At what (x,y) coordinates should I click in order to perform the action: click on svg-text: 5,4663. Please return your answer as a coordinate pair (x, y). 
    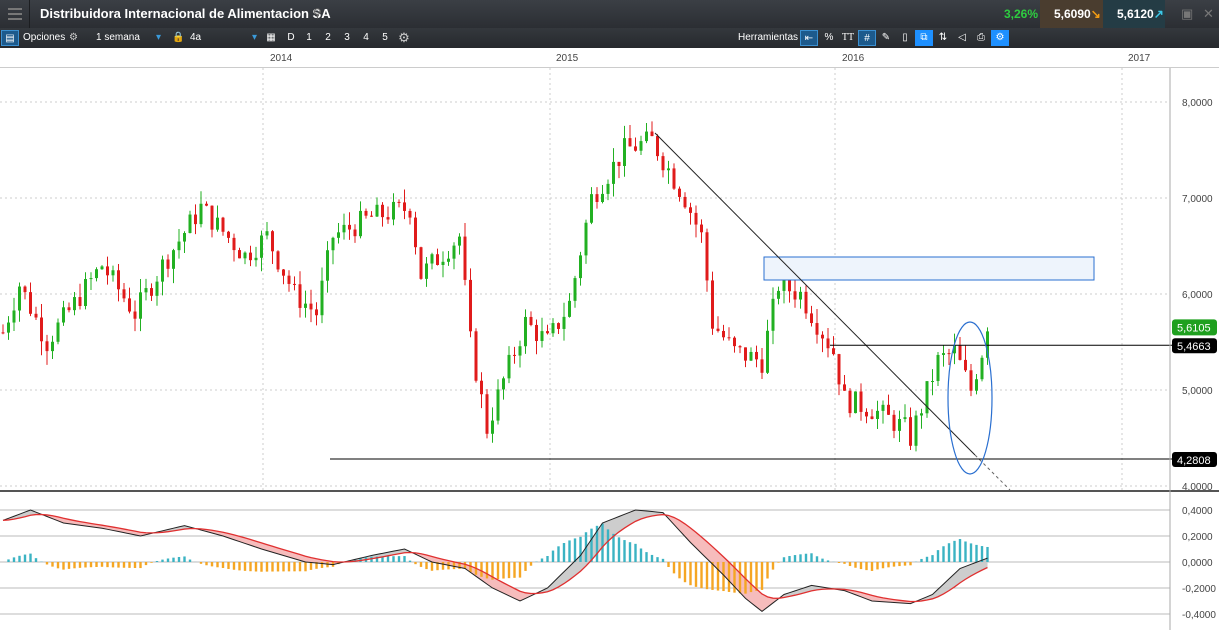
    Looking at the image, I should click on (1194, 347).